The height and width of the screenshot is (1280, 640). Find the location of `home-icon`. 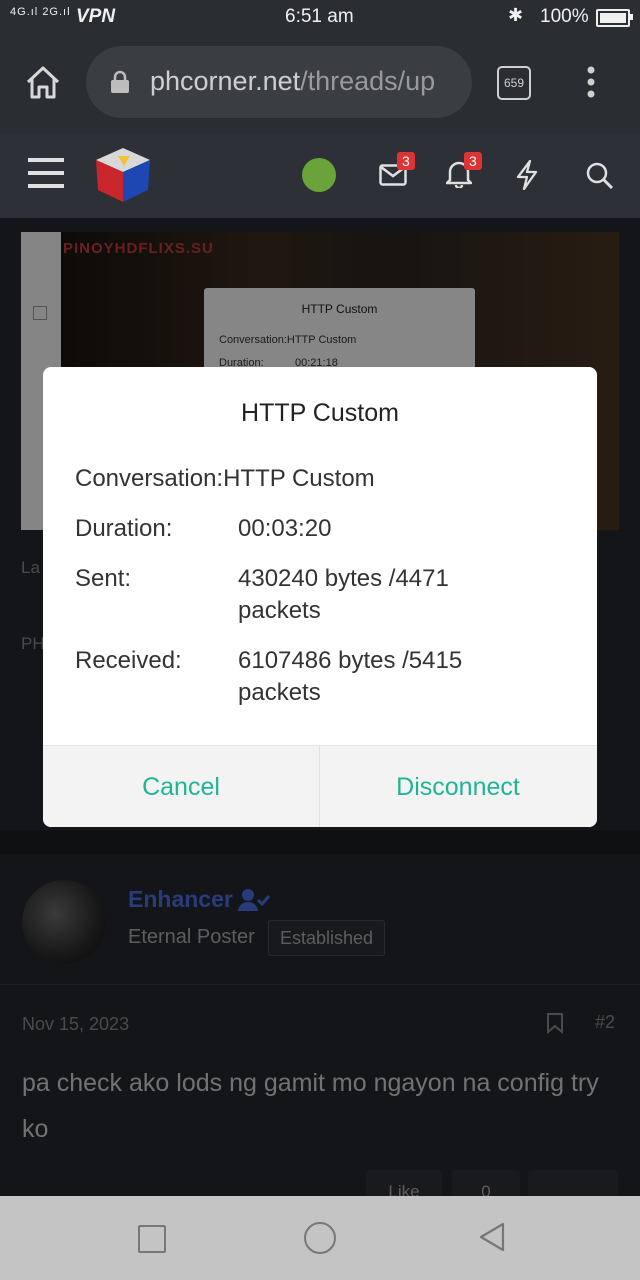

home-icon is located at coordinates (43, 84).